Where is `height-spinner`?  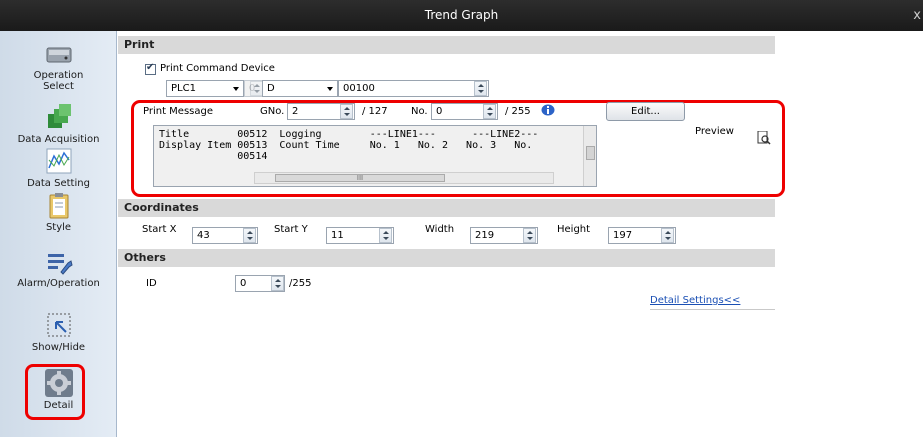 height-spinner is located at coordinates (667, 235).